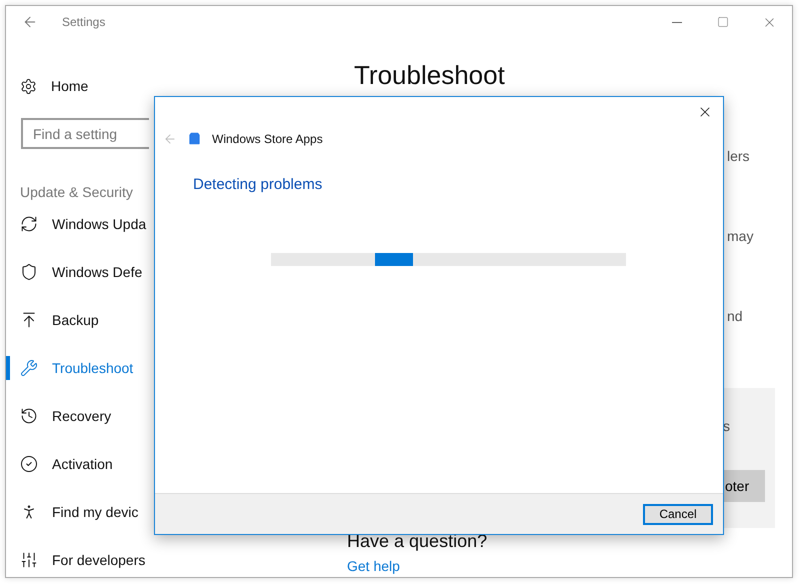  Describe the element at coordinates (77, 272) in the screenshot. I see `sidebar-item: Windows Defe` at that location.